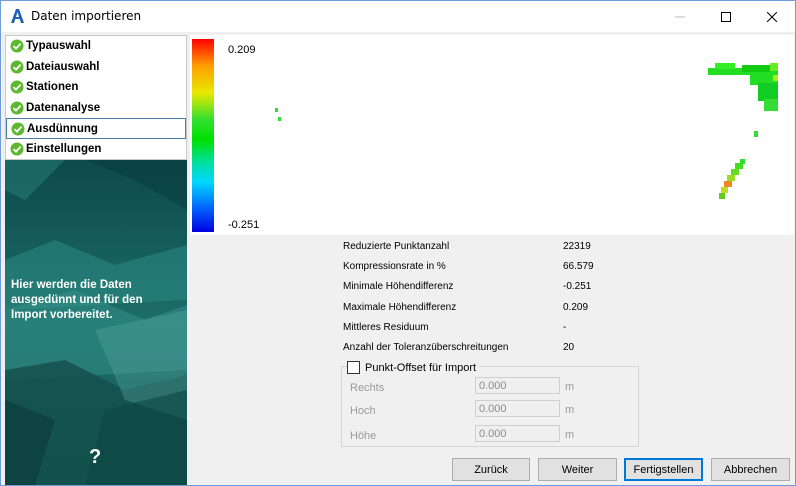 Image resolution: width=796 pixels, height=486 pixels. I want to click on minimize-button, so click(680, 16).